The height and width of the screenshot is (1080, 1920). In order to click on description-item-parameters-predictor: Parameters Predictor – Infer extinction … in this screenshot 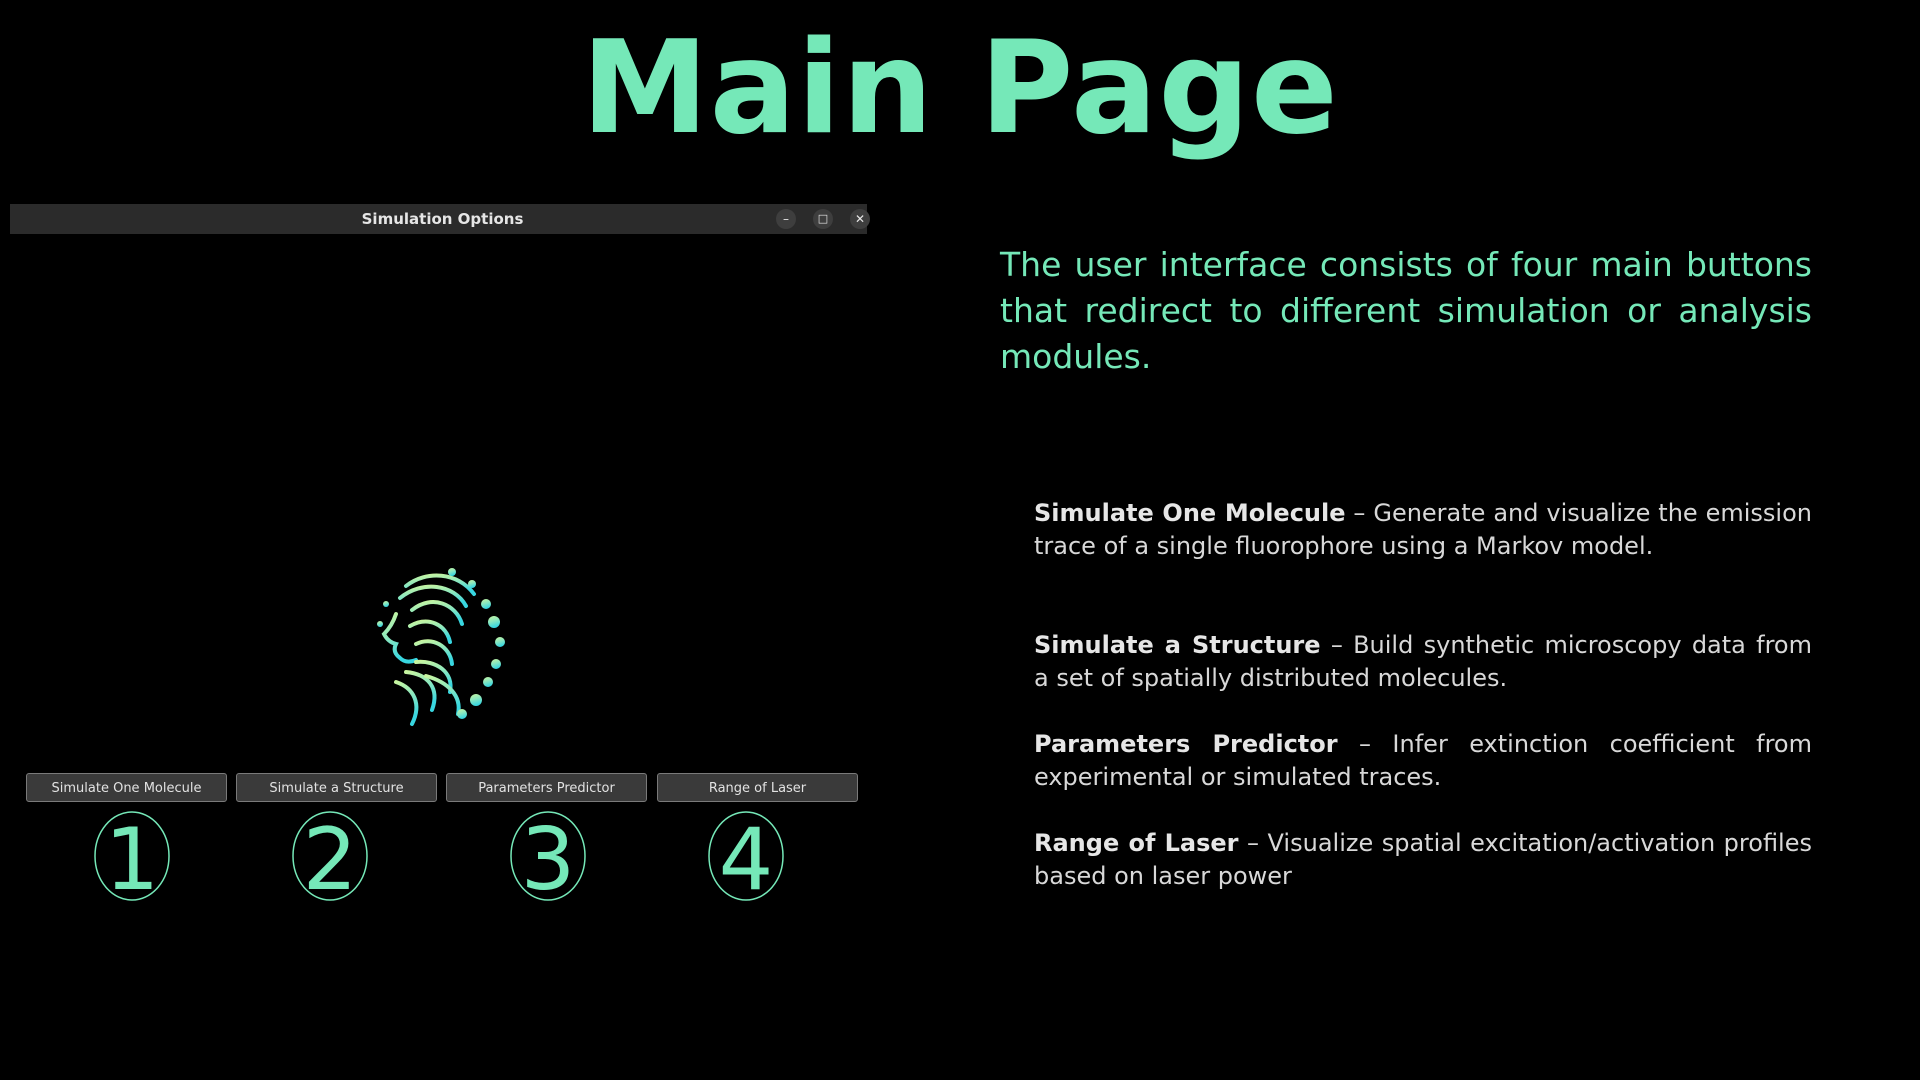, I will do `click(1423, 761)`.